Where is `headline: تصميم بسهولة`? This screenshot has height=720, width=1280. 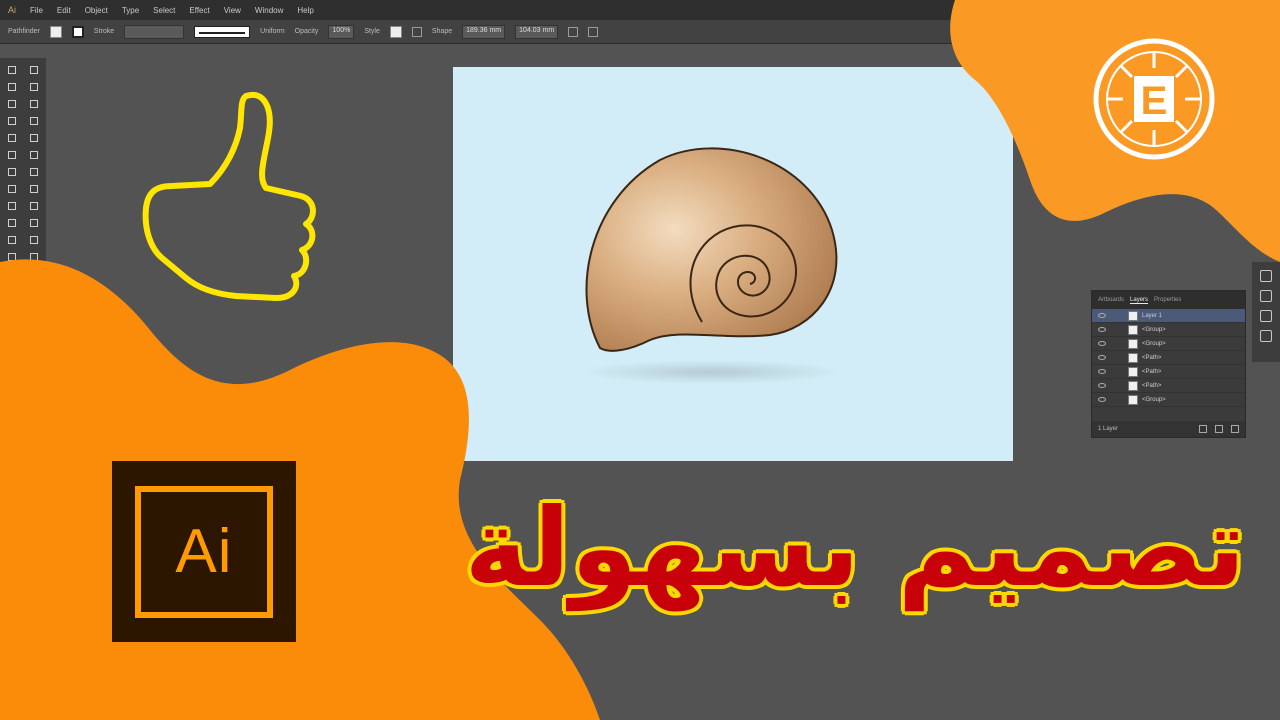 headline: تصميم بسهولة is located at coordinates (854, 548).